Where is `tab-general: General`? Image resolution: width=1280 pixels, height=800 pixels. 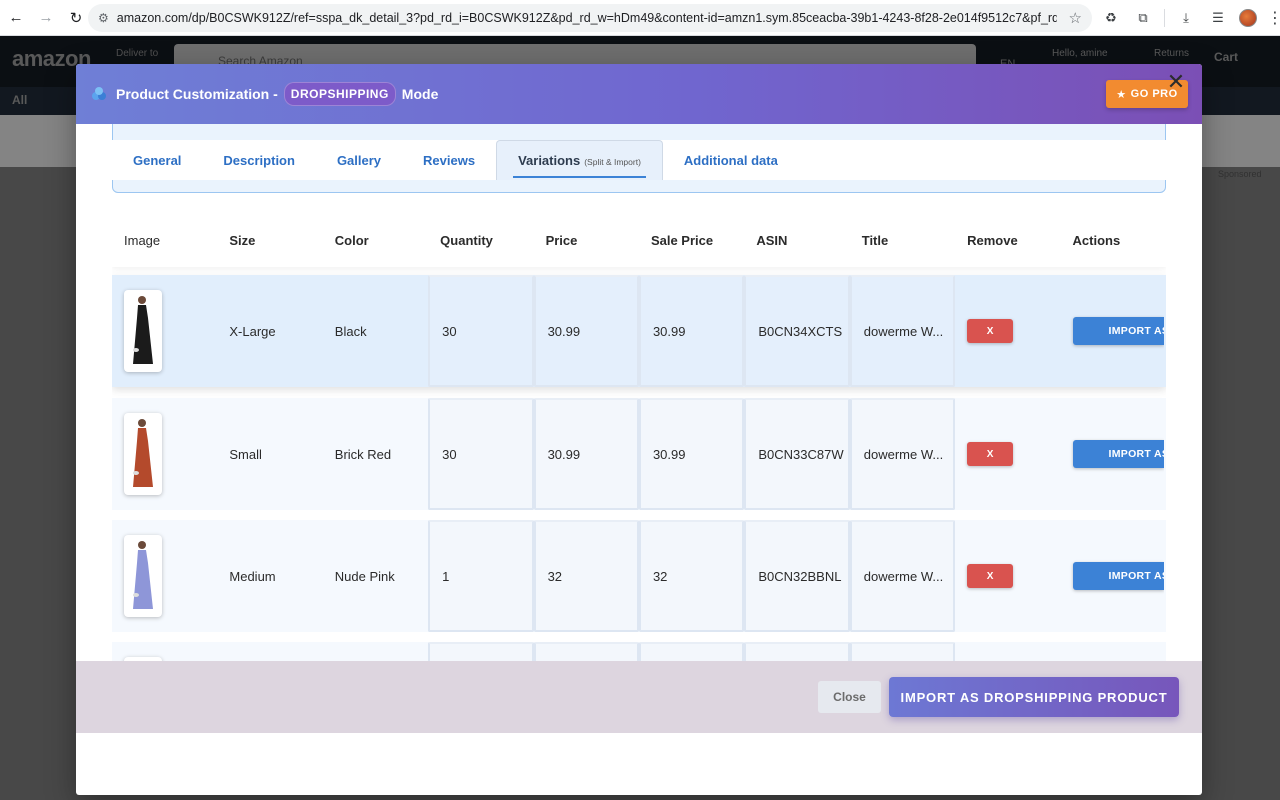
tab-general: General is located at coordinates (157, 160).